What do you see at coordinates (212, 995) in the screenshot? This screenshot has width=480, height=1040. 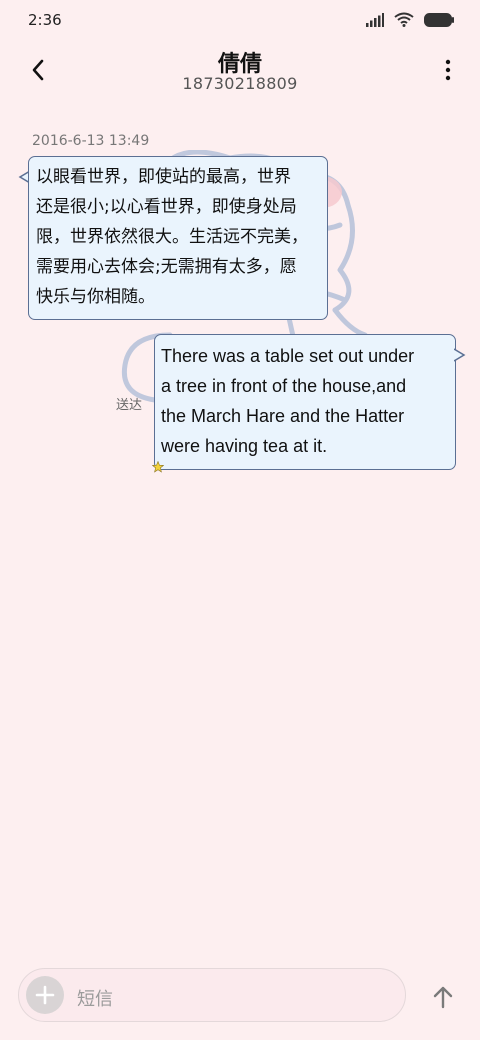 I see `message-composer: 短信` at bounding box center [212, 995].